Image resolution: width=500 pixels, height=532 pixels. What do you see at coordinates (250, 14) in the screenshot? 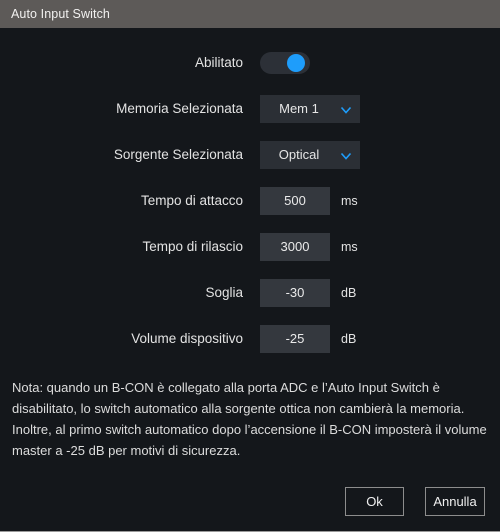
I see `window-titlebar: Auto Input Switch` at bounding box center [250, 14].